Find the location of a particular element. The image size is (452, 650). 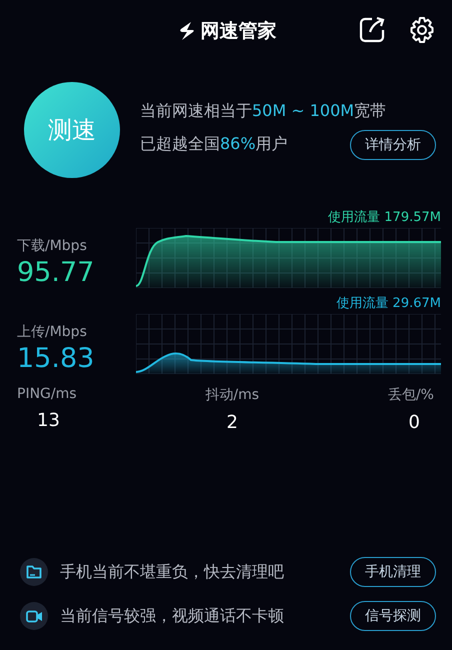

tip-text: 当前信号较强，视频通话不卡顿 is located at coordinates (172, 616).